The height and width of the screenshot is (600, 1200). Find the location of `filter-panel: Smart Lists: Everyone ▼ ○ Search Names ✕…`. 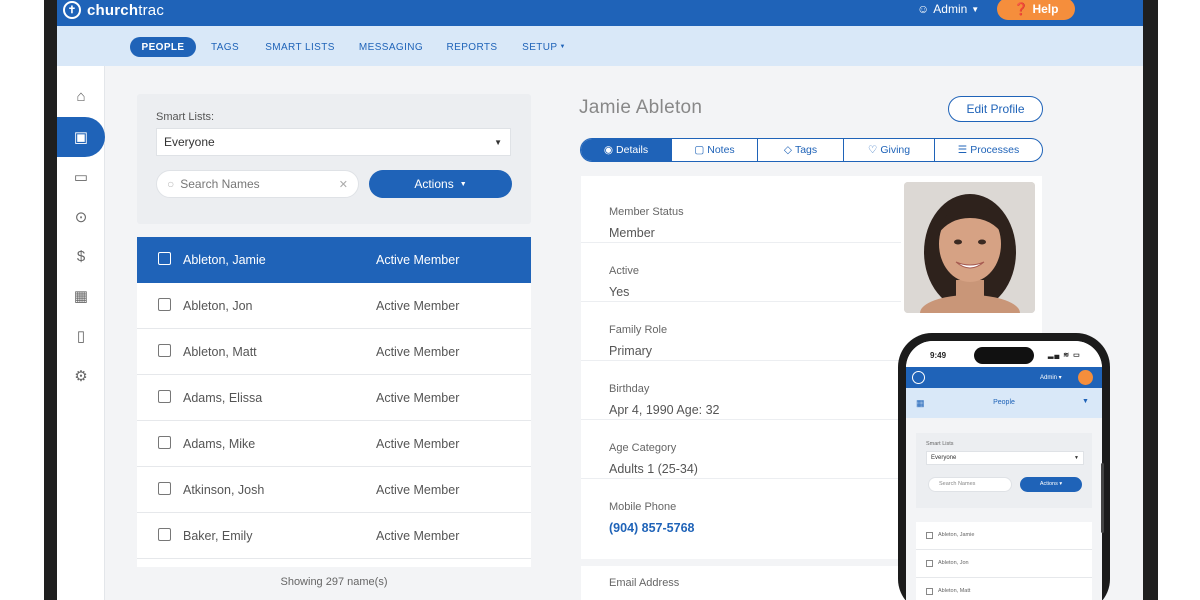

filter-panel: Smart Lists: Everyone ▼ ○ Search Names ✕… is located at coordinates (334, 159).